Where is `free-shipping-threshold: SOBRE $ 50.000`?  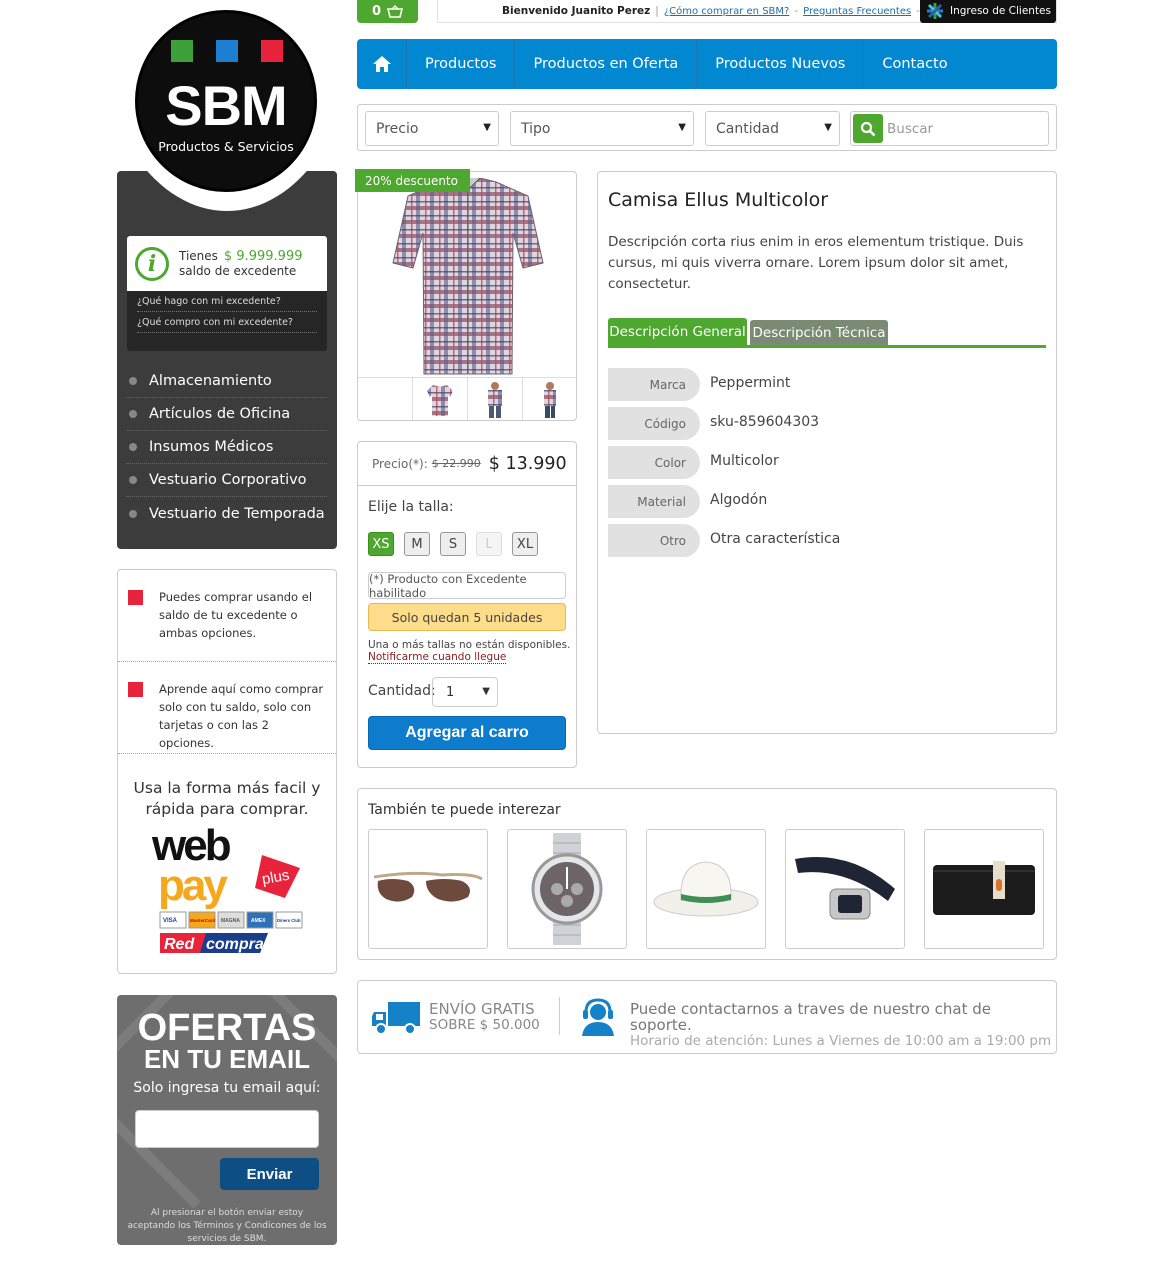 free-shipping-threshold: SOBRE $ 50.000 is located at coordinates (484, 1025).